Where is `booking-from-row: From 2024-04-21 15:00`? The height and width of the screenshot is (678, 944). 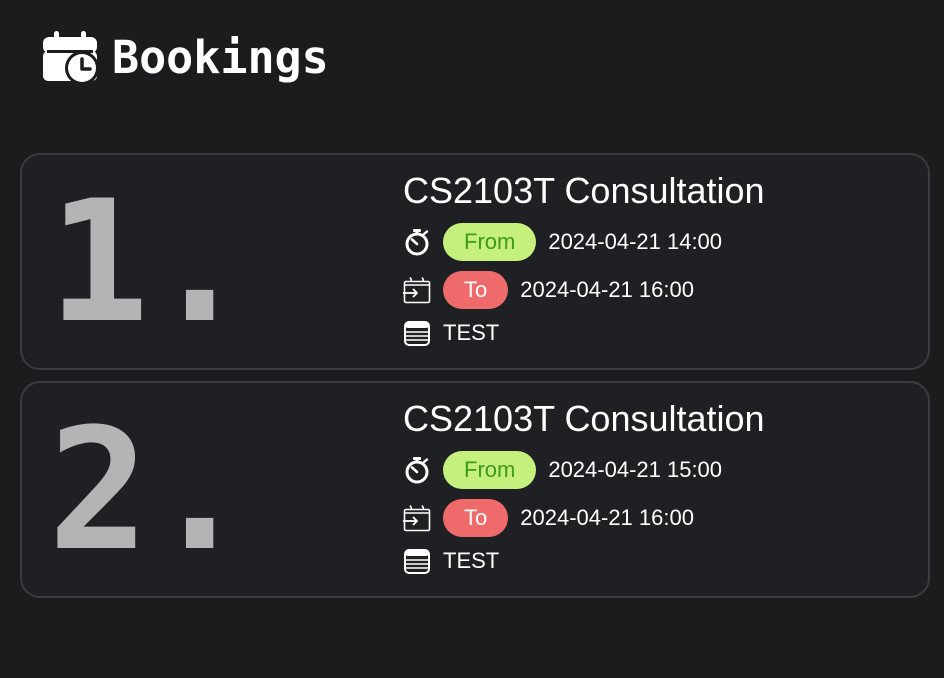 booking-from-row: From 2024-04-21 15:00 is located at coordinates (584, 470).